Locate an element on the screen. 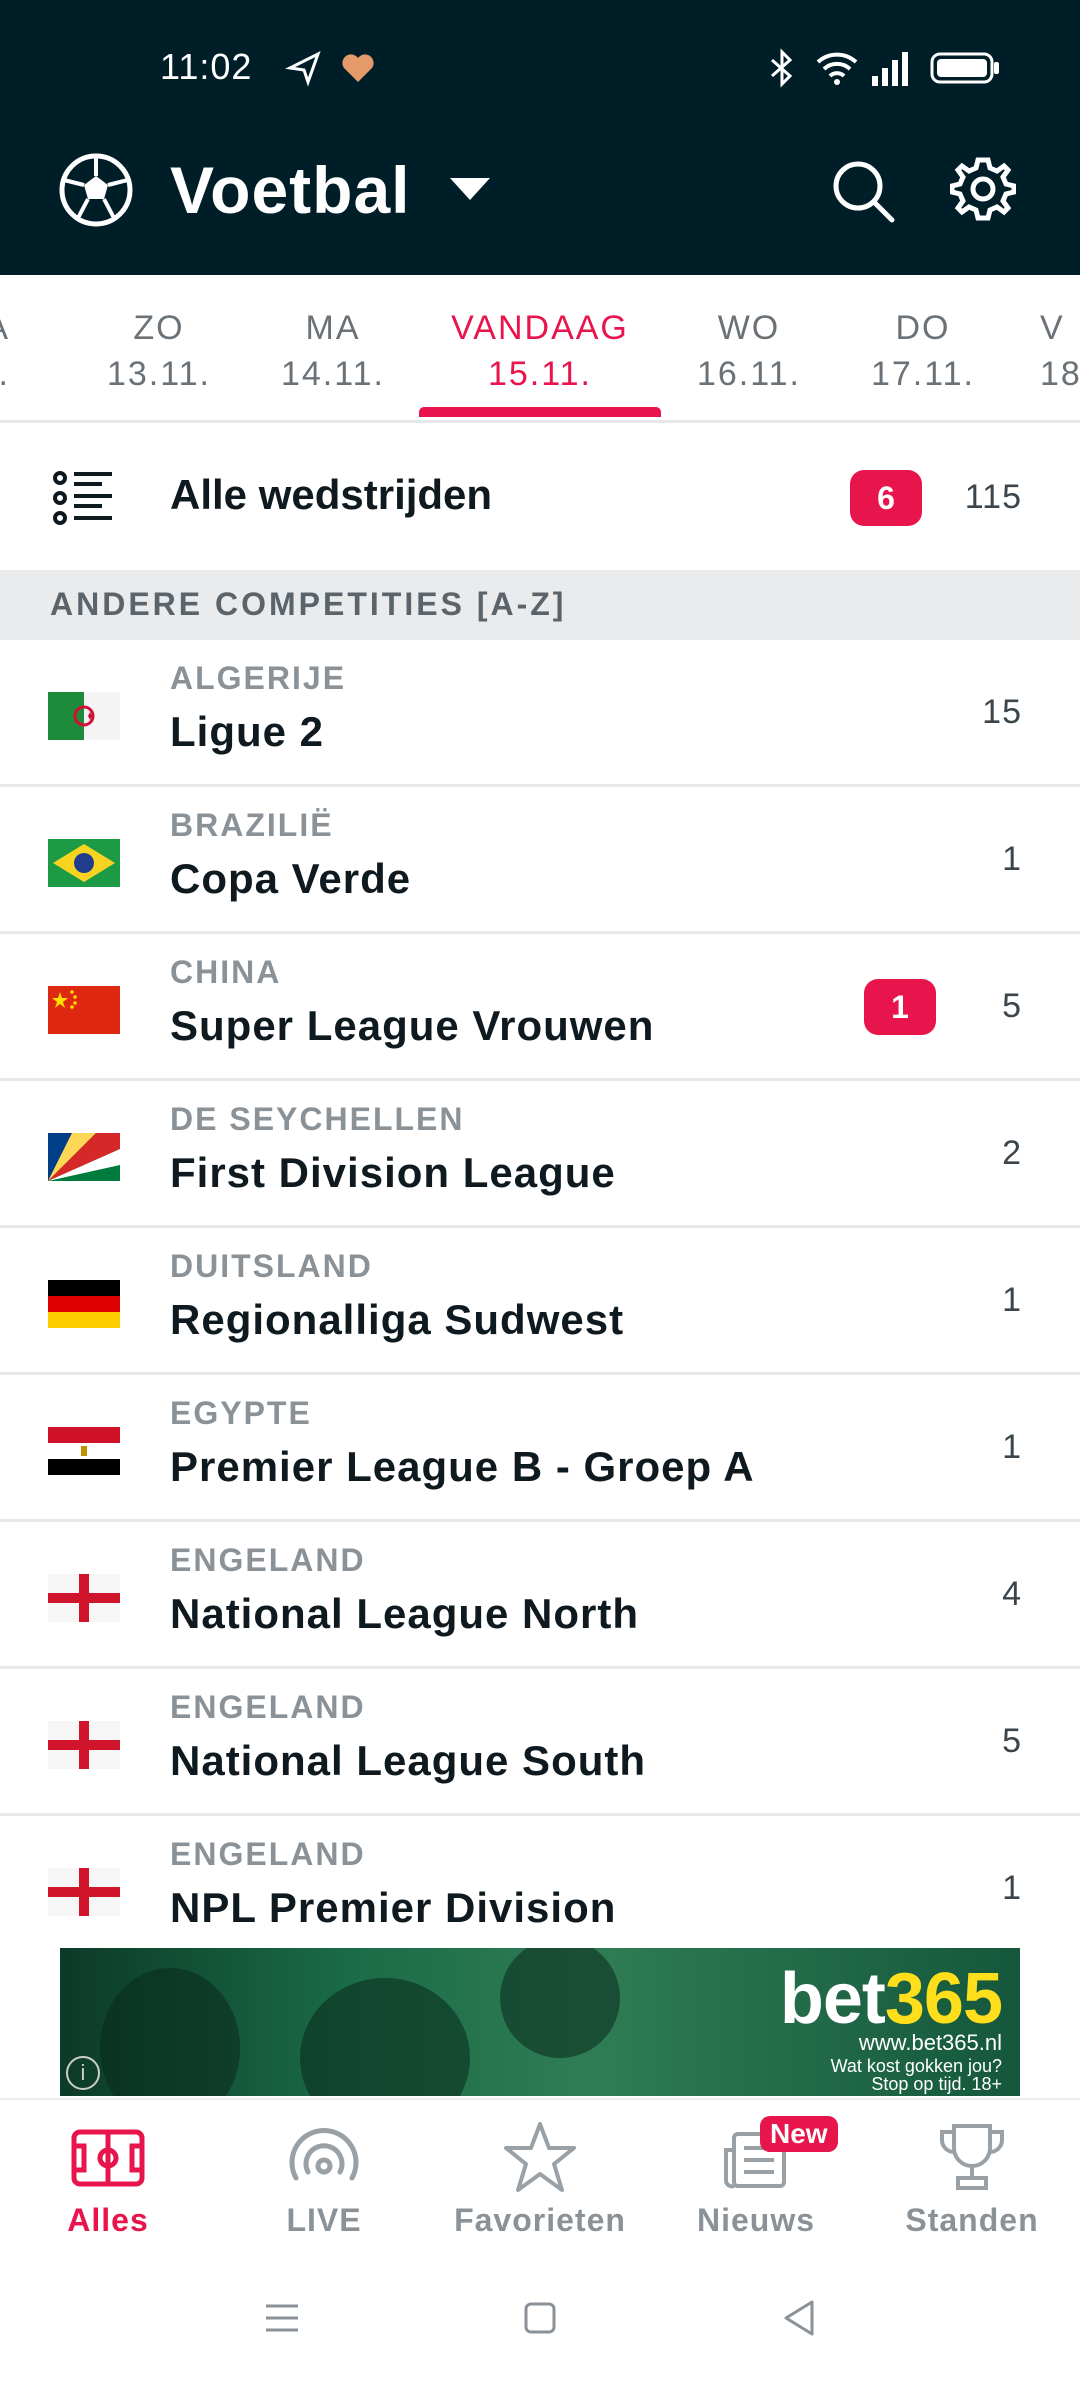 This screenshot has width=1080, height=2400. tab-date-partial-left: A 1. is located at coordinates (5, 351).